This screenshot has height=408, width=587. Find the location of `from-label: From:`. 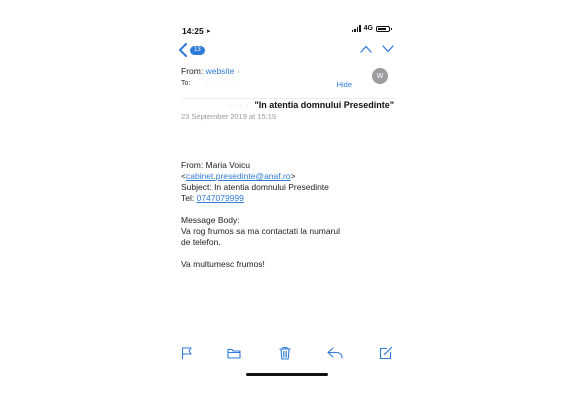

from-label: From: is located at coordinates (192, 71).